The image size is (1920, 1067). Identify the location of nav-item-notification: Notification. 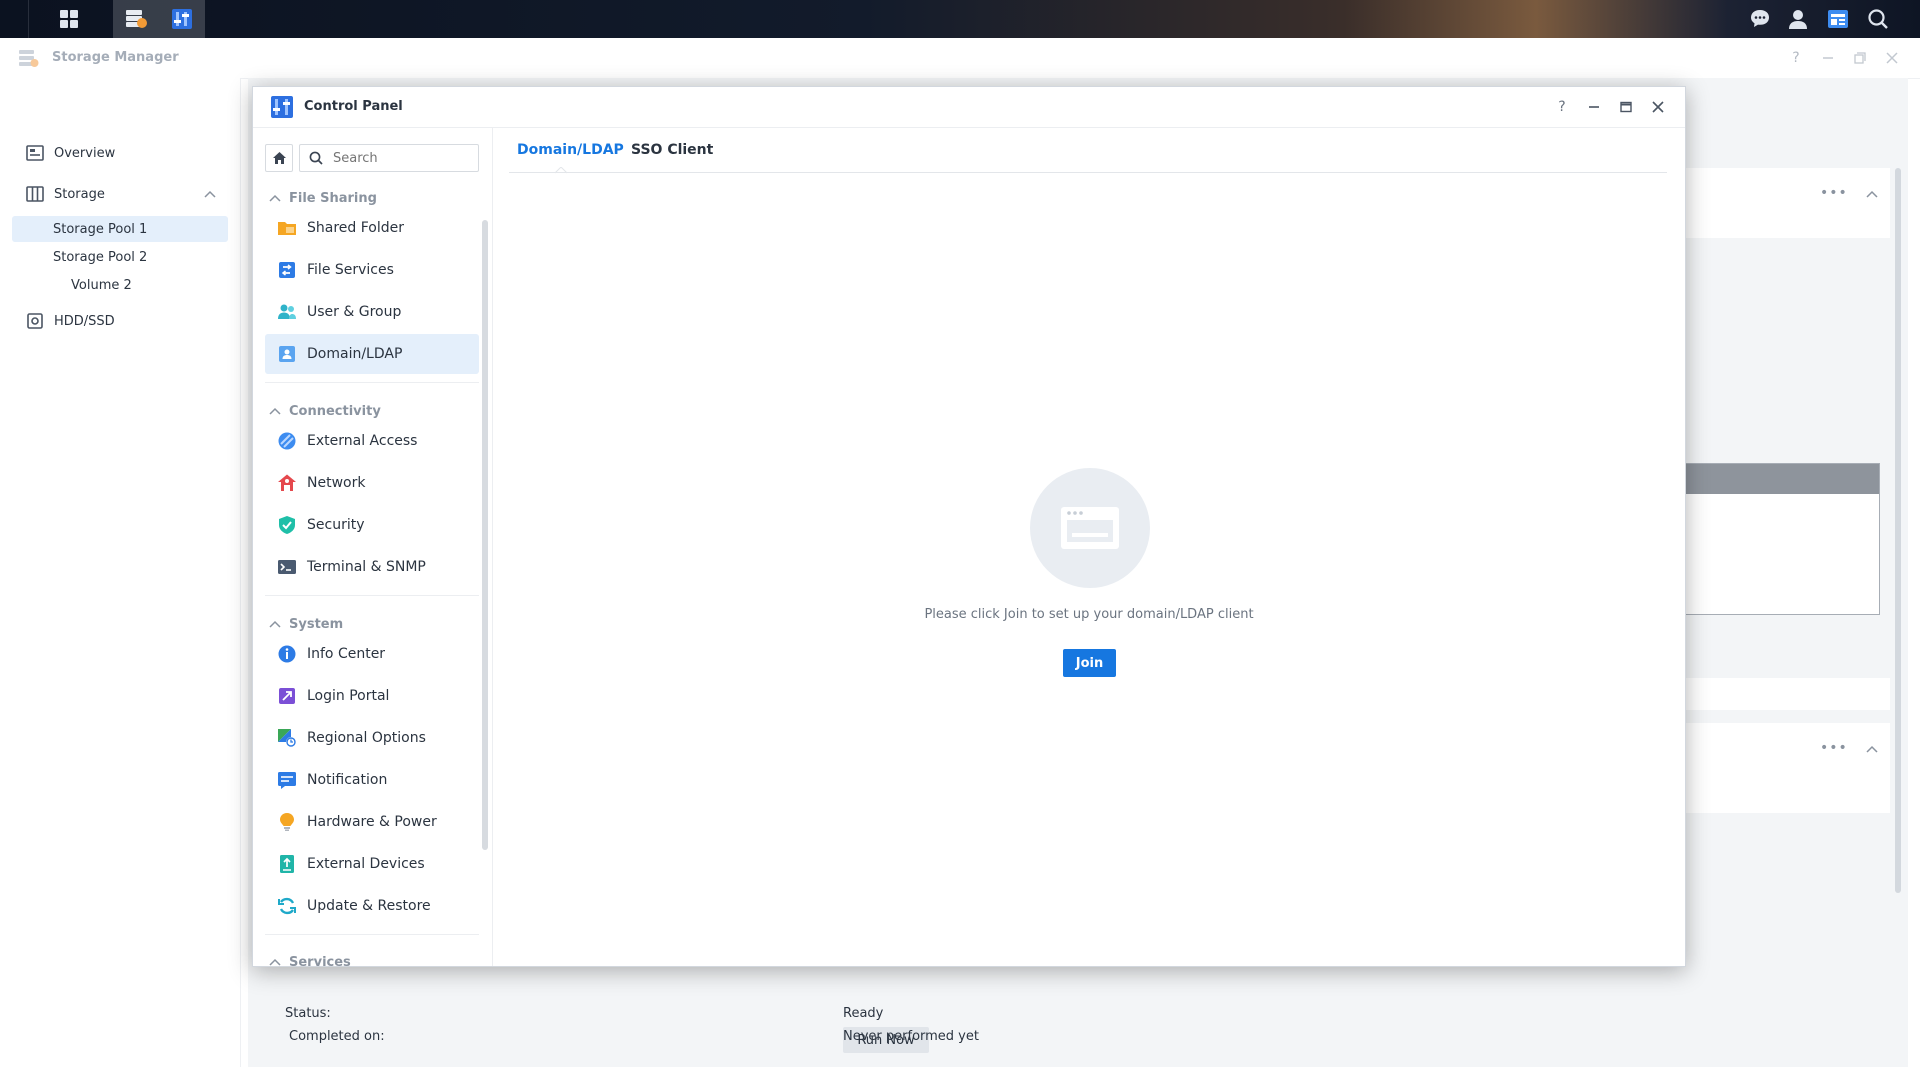
(372, 780).